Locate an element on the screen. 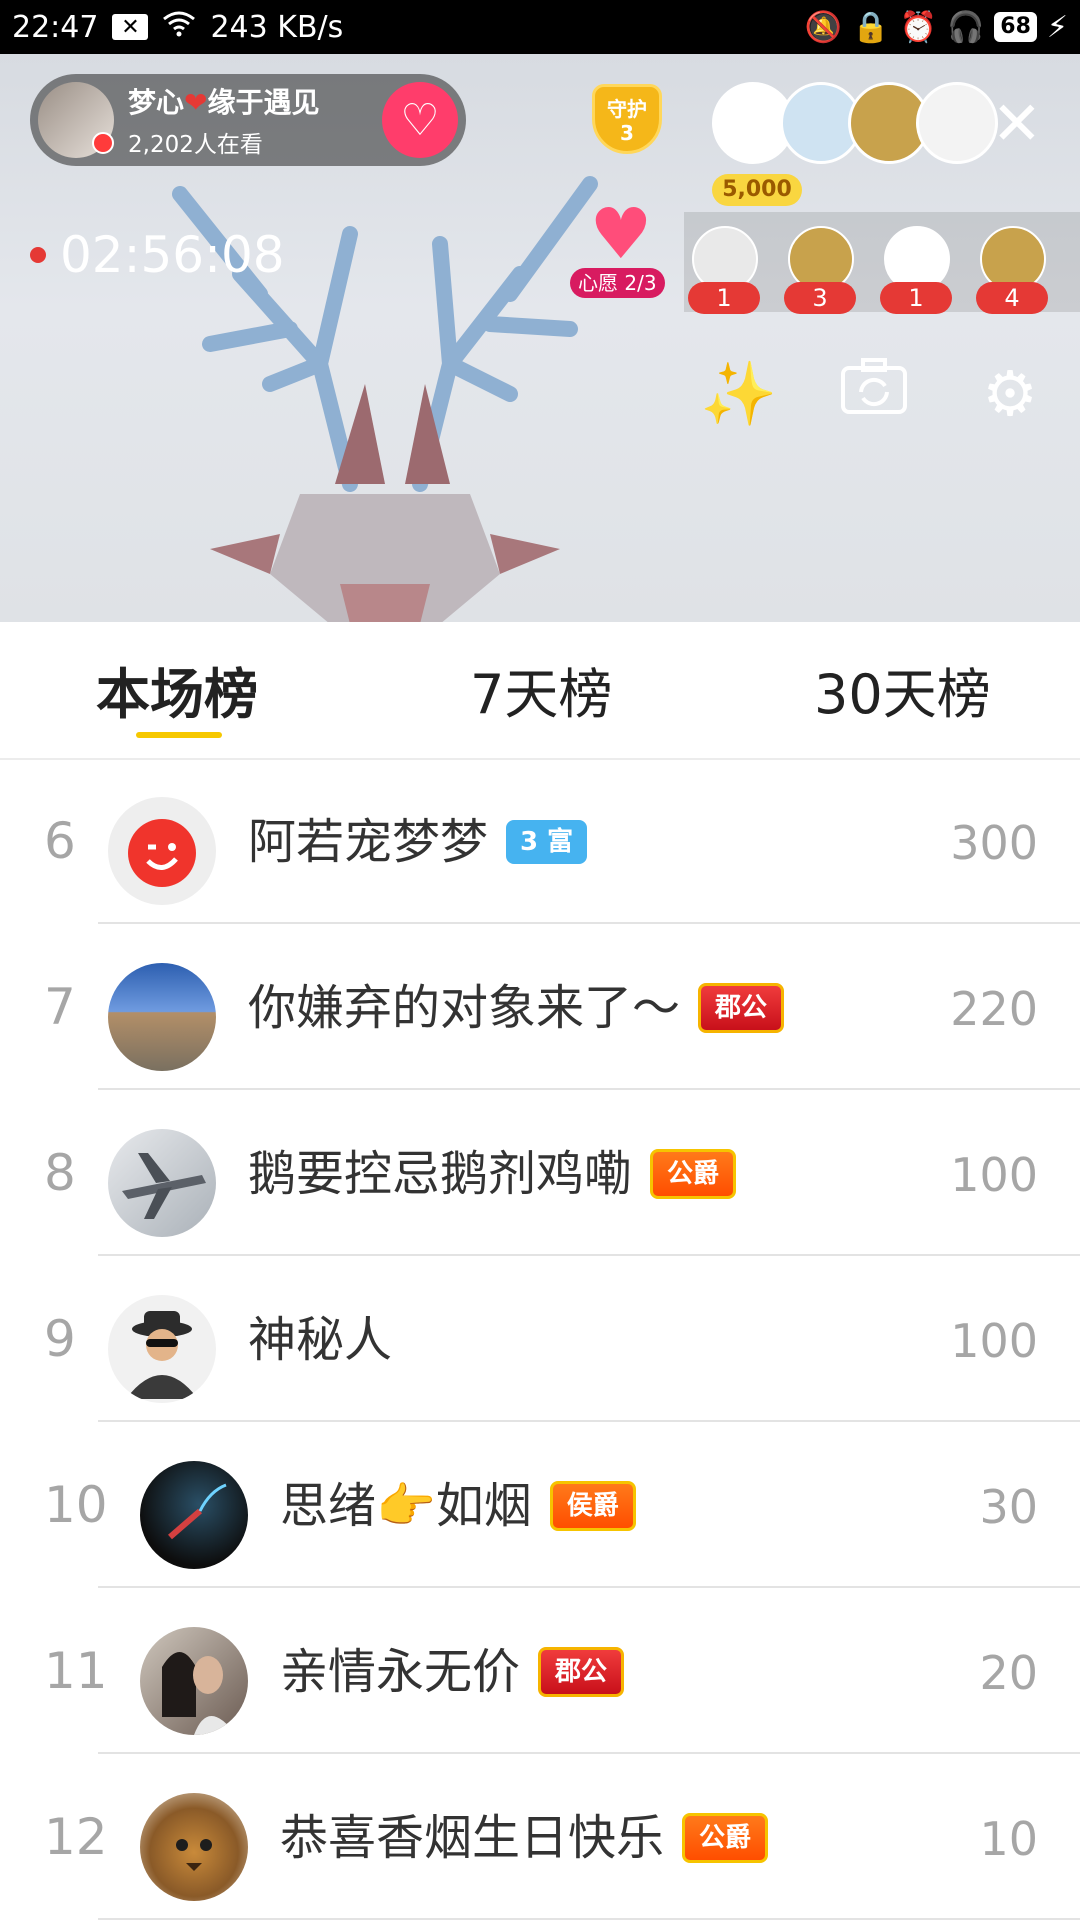 The height and width of the screenshot is (1920, 1080). rank-number: 6 is located at coordinates (60, 841).